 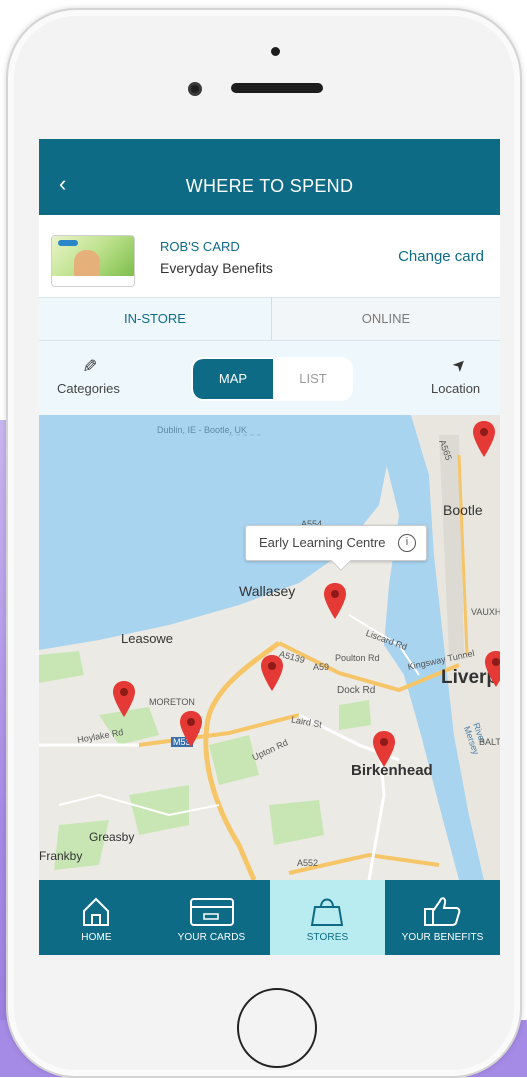 What do you see at coordinates (61, 856) in the screenshot?
I see `map-label-frankby: Frankby` at bounding box center [61, 856].